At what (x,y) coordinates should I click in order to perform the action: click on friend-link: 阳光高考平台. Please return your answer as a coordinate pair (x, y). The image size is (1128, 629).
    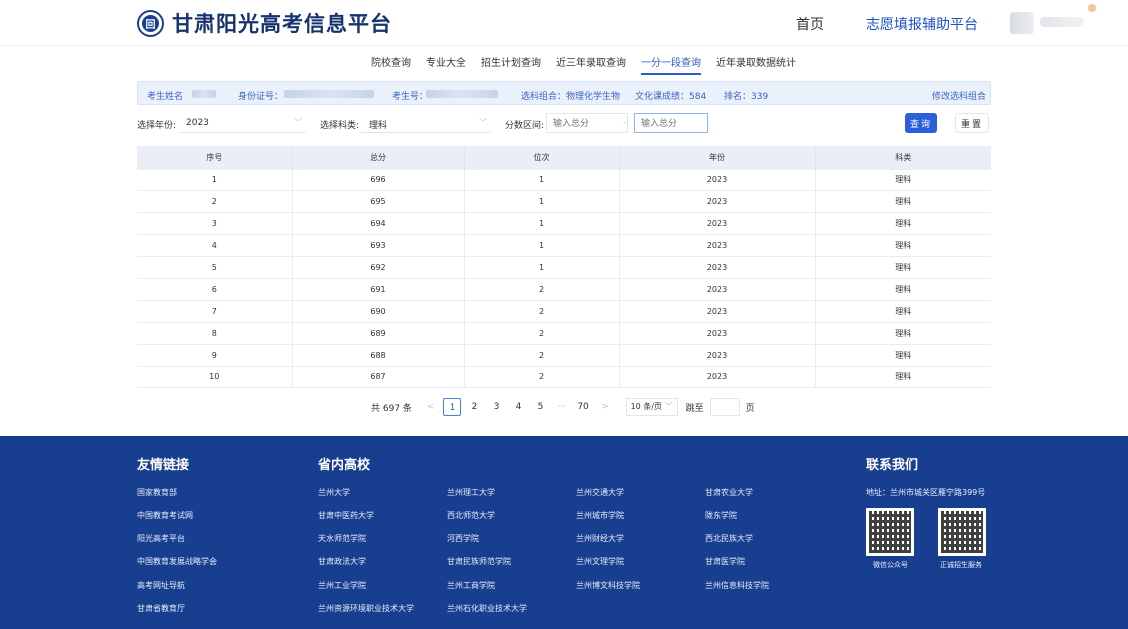
    Looking at the image, I should click on (161, 538).